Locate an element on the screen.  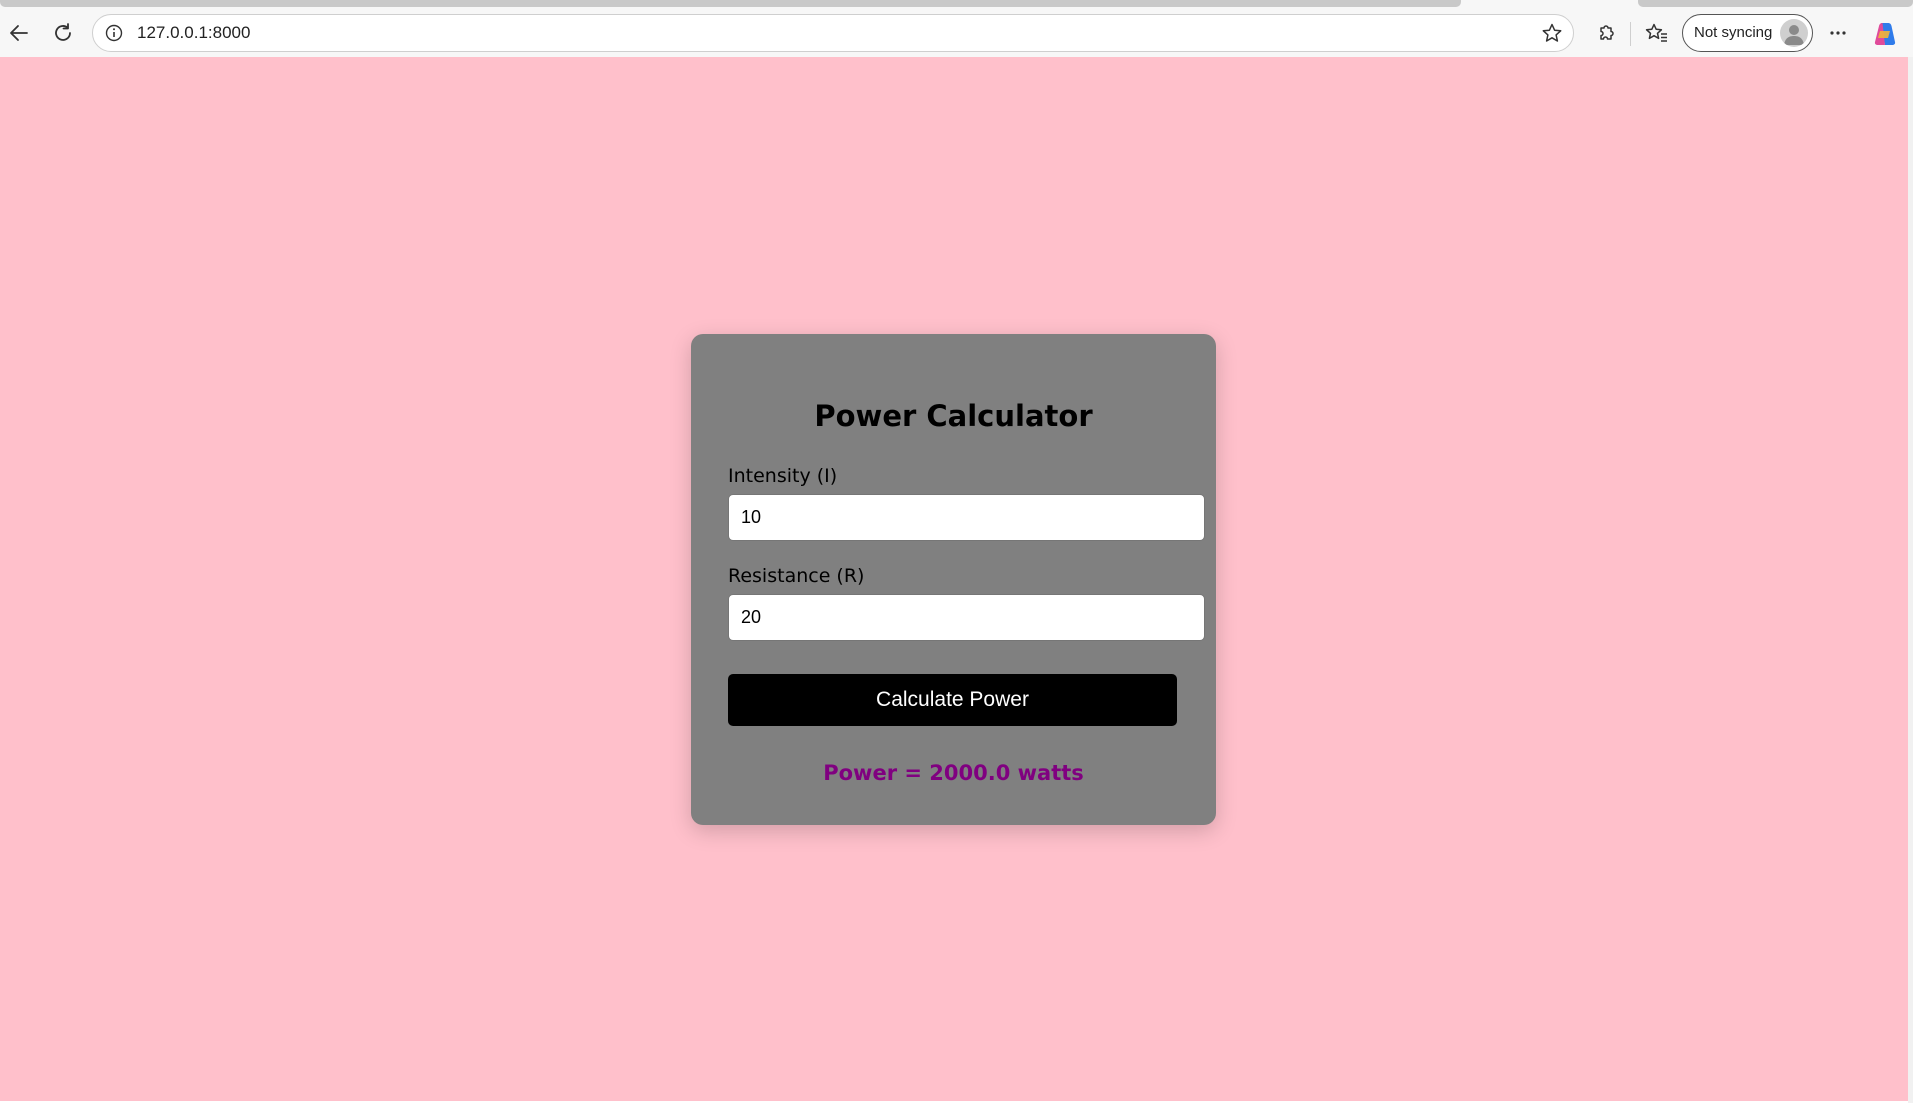
copilot-icon is located at coordinates (1885, 34).